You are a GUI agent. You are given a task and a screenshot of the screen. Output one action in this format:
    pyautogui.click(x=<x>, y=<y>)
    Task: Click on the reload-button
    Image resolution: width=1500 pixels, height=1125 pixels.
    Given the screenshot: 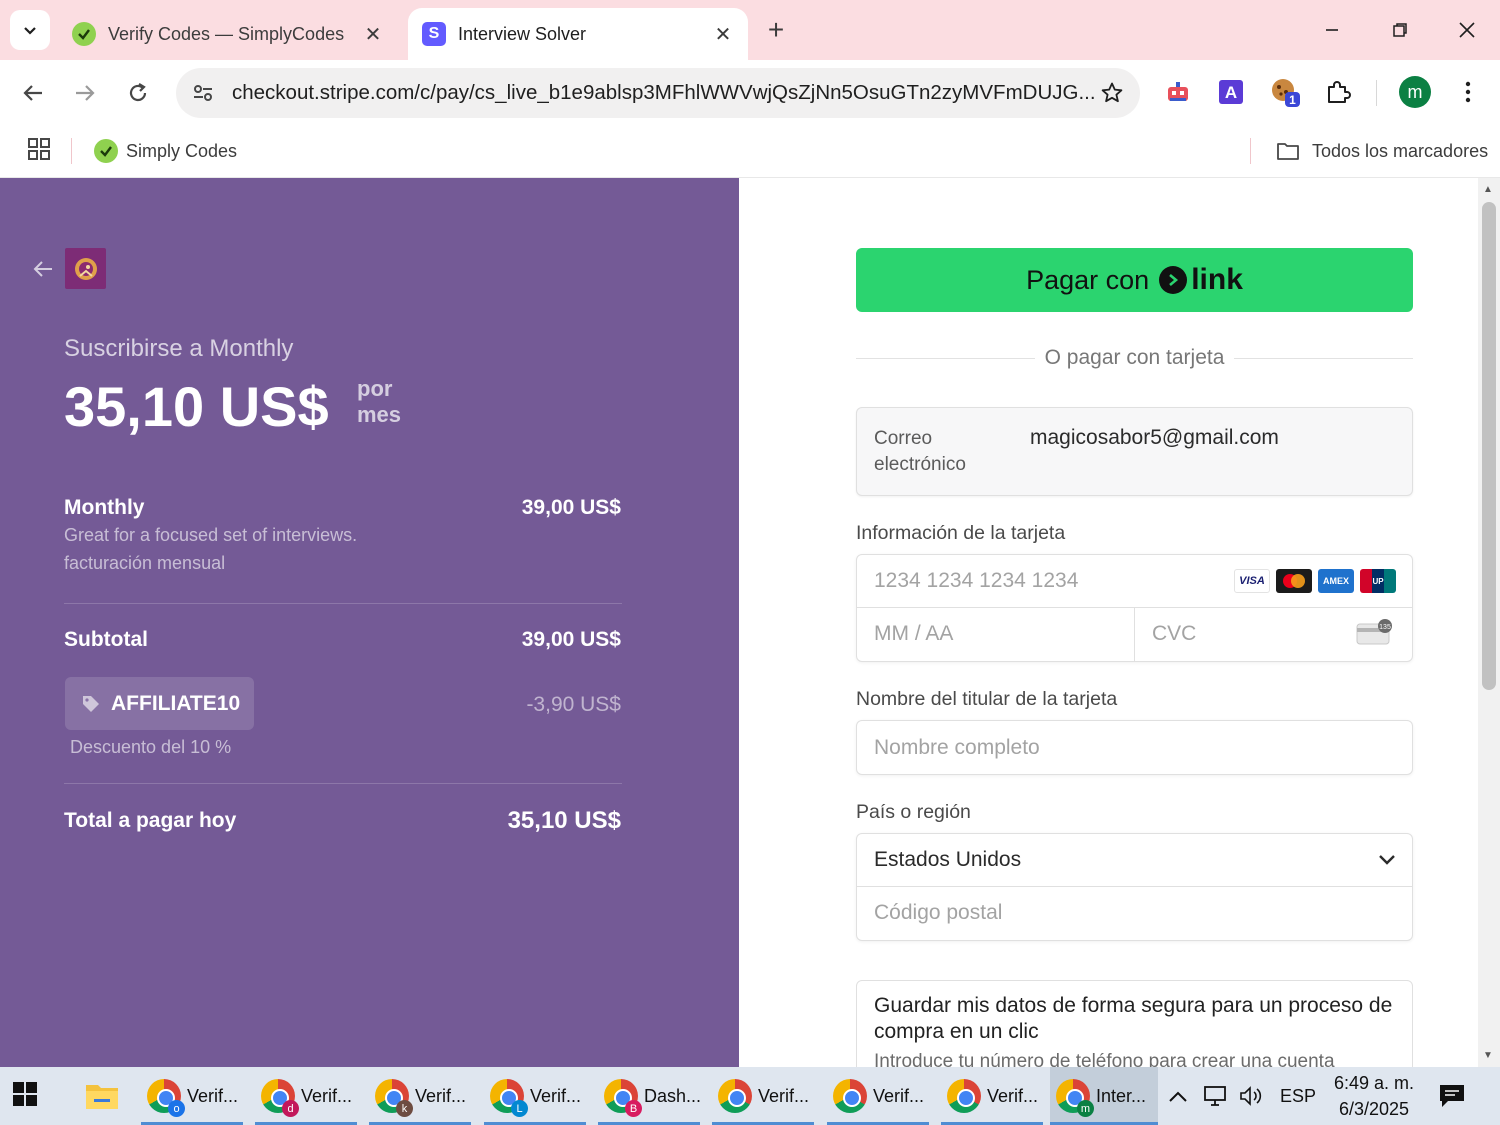 What is the action you would take?
    pyautogui.click(x=138, y=93)
    